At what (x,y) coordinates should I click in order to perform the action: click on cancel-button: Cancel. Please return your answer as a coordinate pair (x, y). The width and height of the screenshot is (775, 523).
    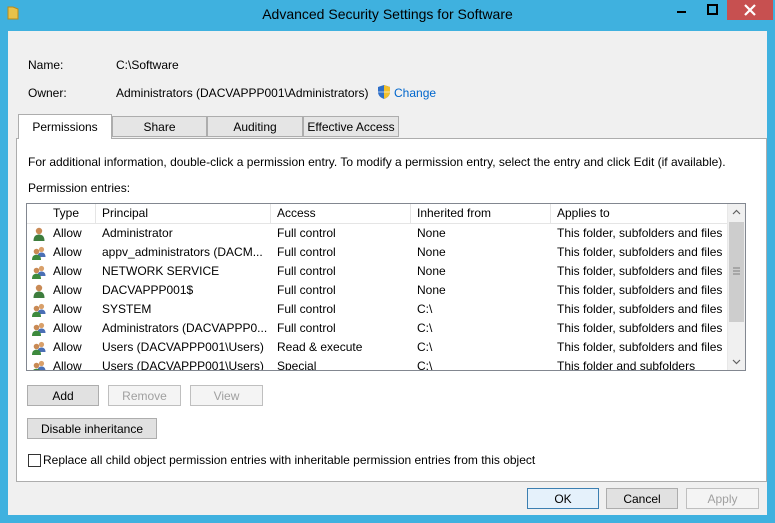
    Looking at the image, I should click on (642, 498).